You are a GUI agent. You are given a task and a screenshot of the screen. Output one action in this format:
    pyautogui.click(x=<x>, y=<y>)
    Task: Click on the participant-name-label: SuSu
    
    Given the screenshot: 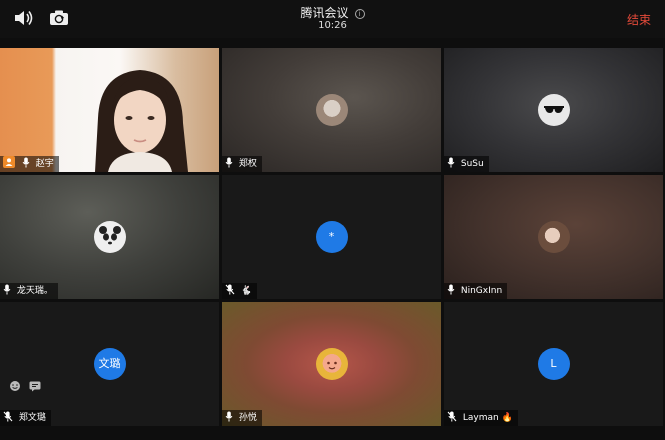 What is the action you would take?
    pyautogui.click(x=466, y=164)
    